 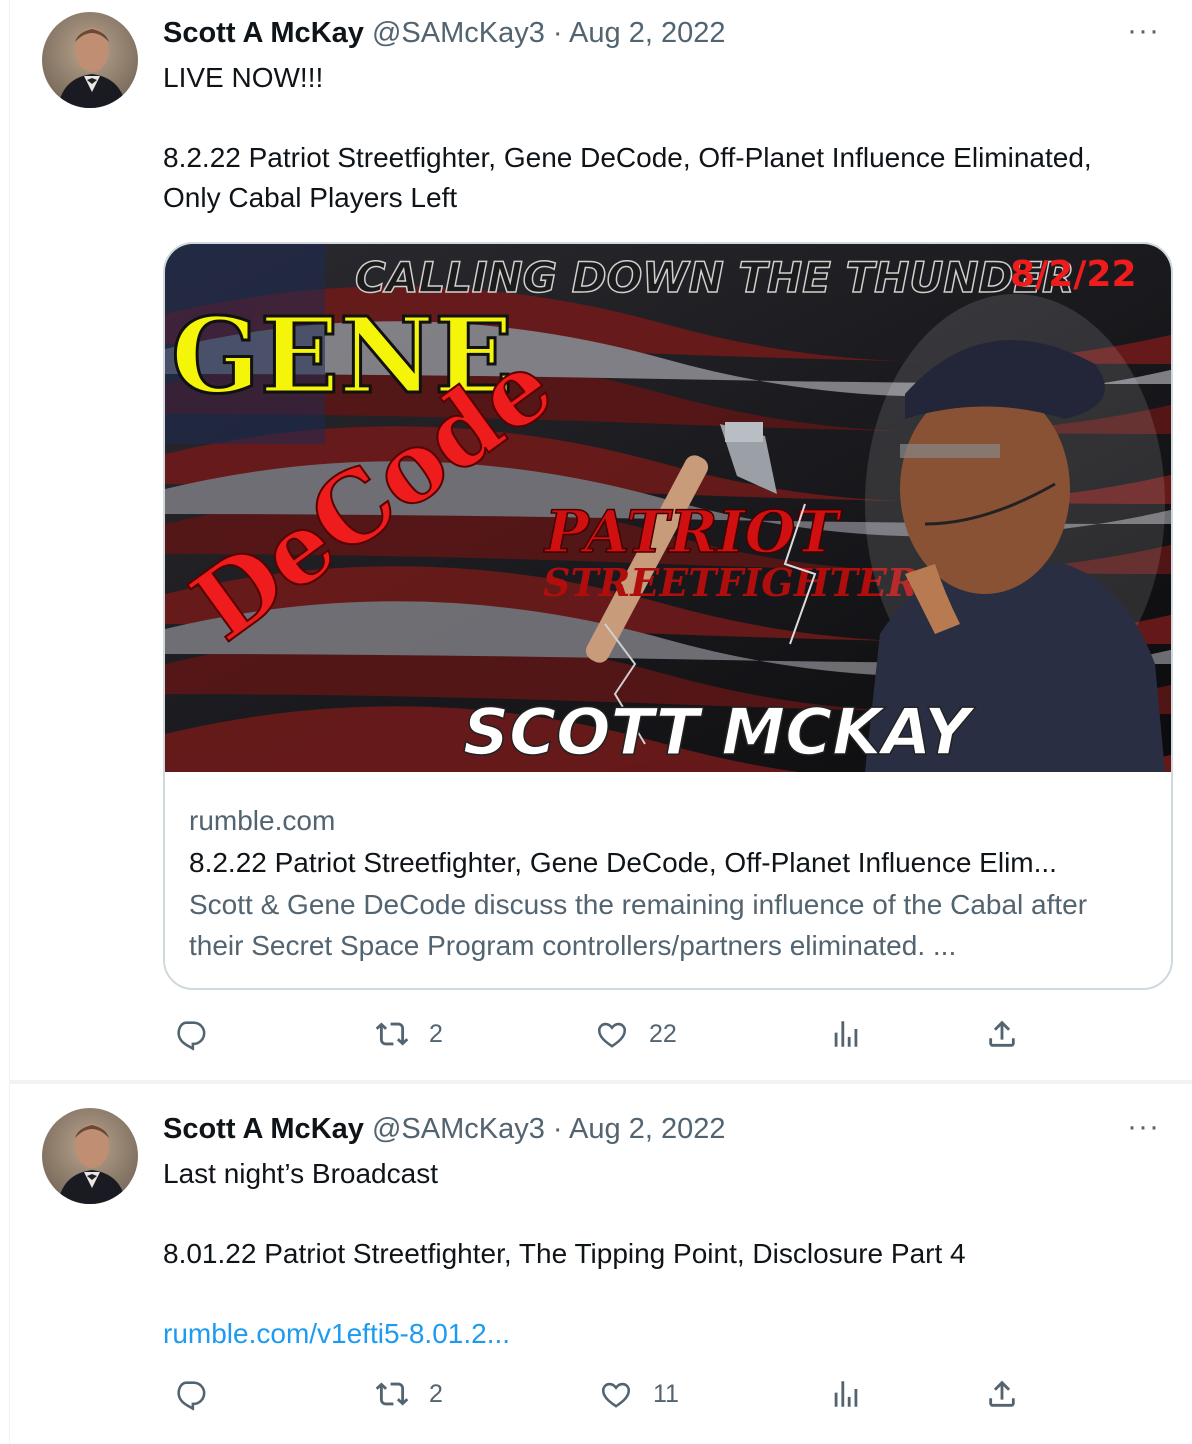 I want to click on host-name-text: SCOTT MCKAY, so click(x=719, y=733).